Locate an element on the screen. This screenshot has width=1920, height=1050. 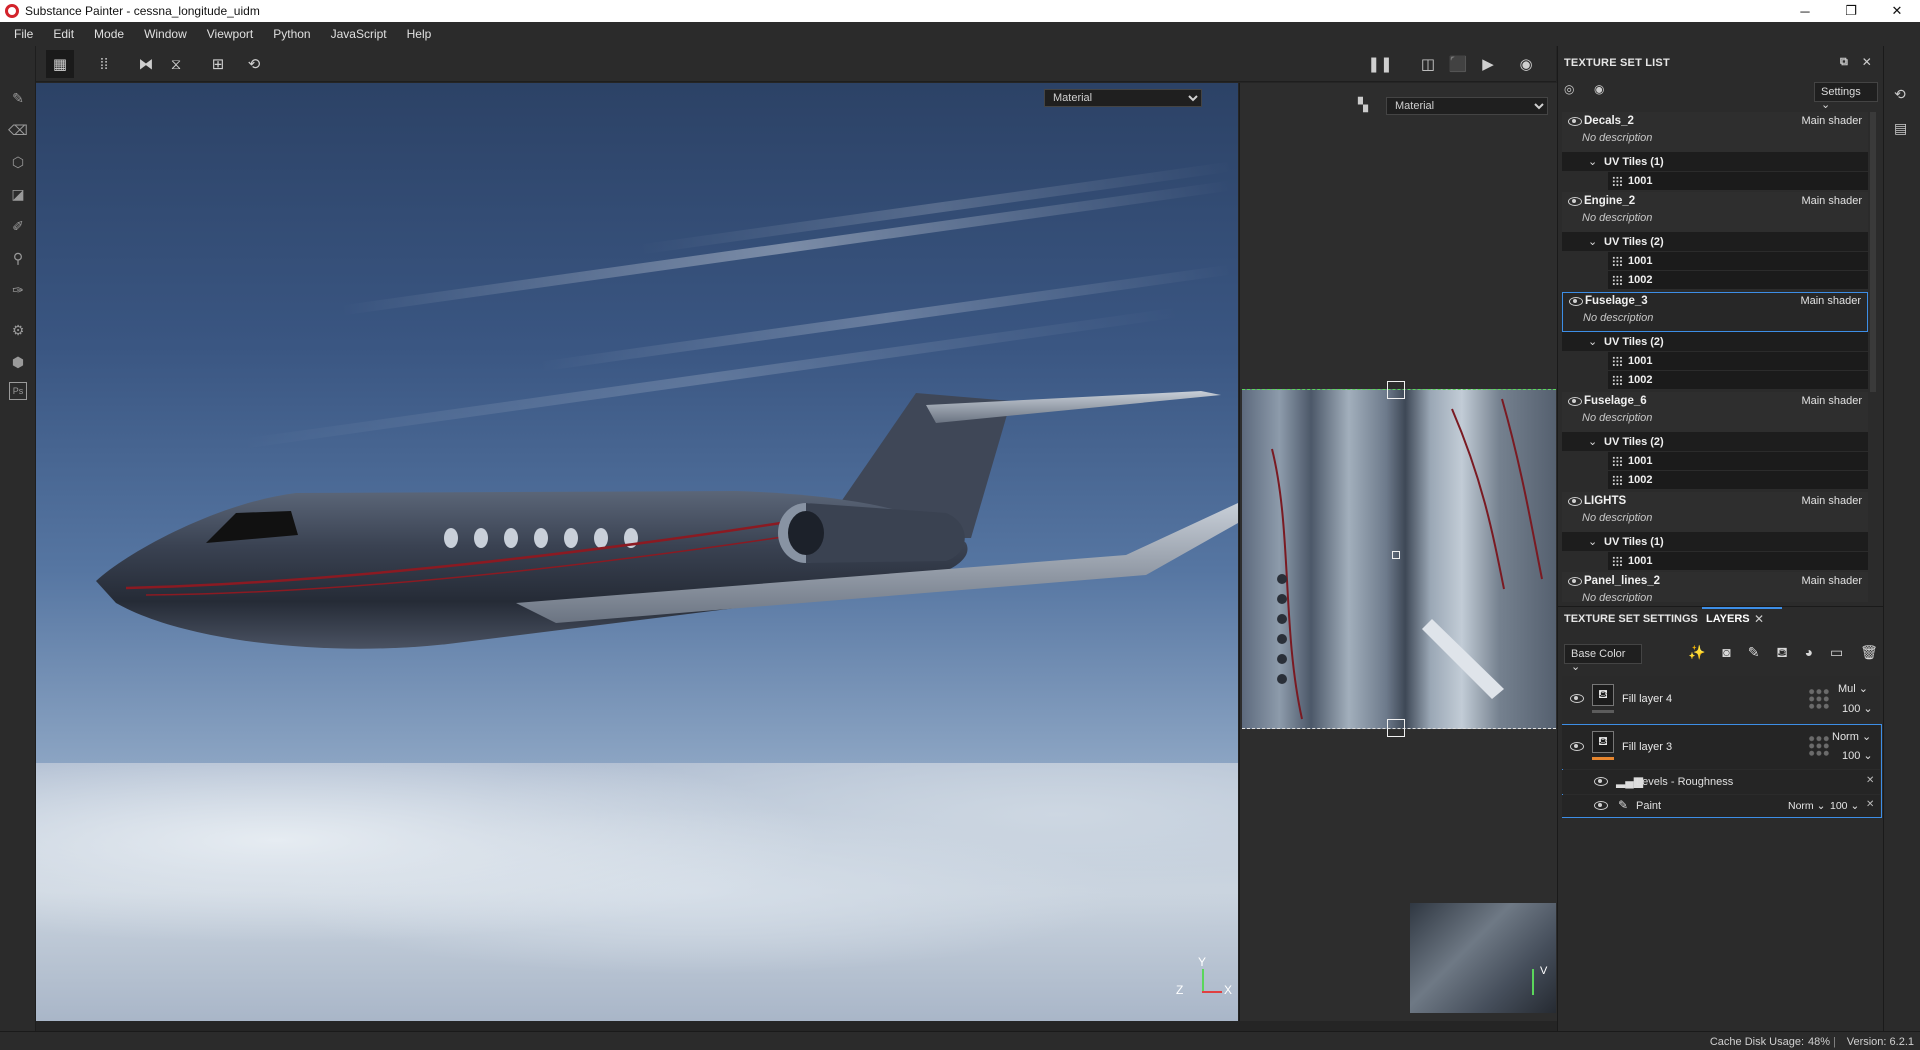
viewport-2d: ▚ Material V is located at coordinates (1398, 552).